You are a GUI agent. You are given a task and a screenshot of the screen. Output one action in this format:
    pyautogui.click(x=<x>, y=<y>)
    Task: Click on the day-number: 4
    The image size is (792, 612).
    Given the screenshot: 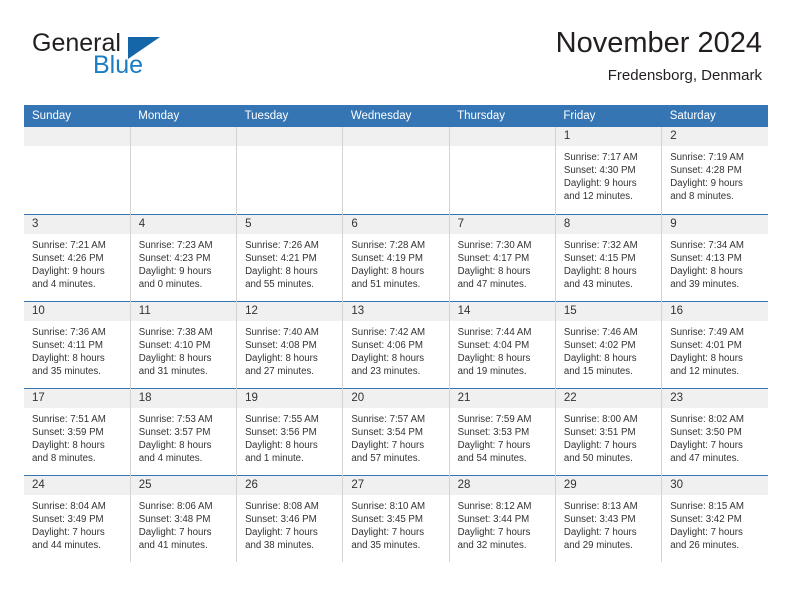 What is the action you would take?
    pyautogui.click(x=183, y=224)
    